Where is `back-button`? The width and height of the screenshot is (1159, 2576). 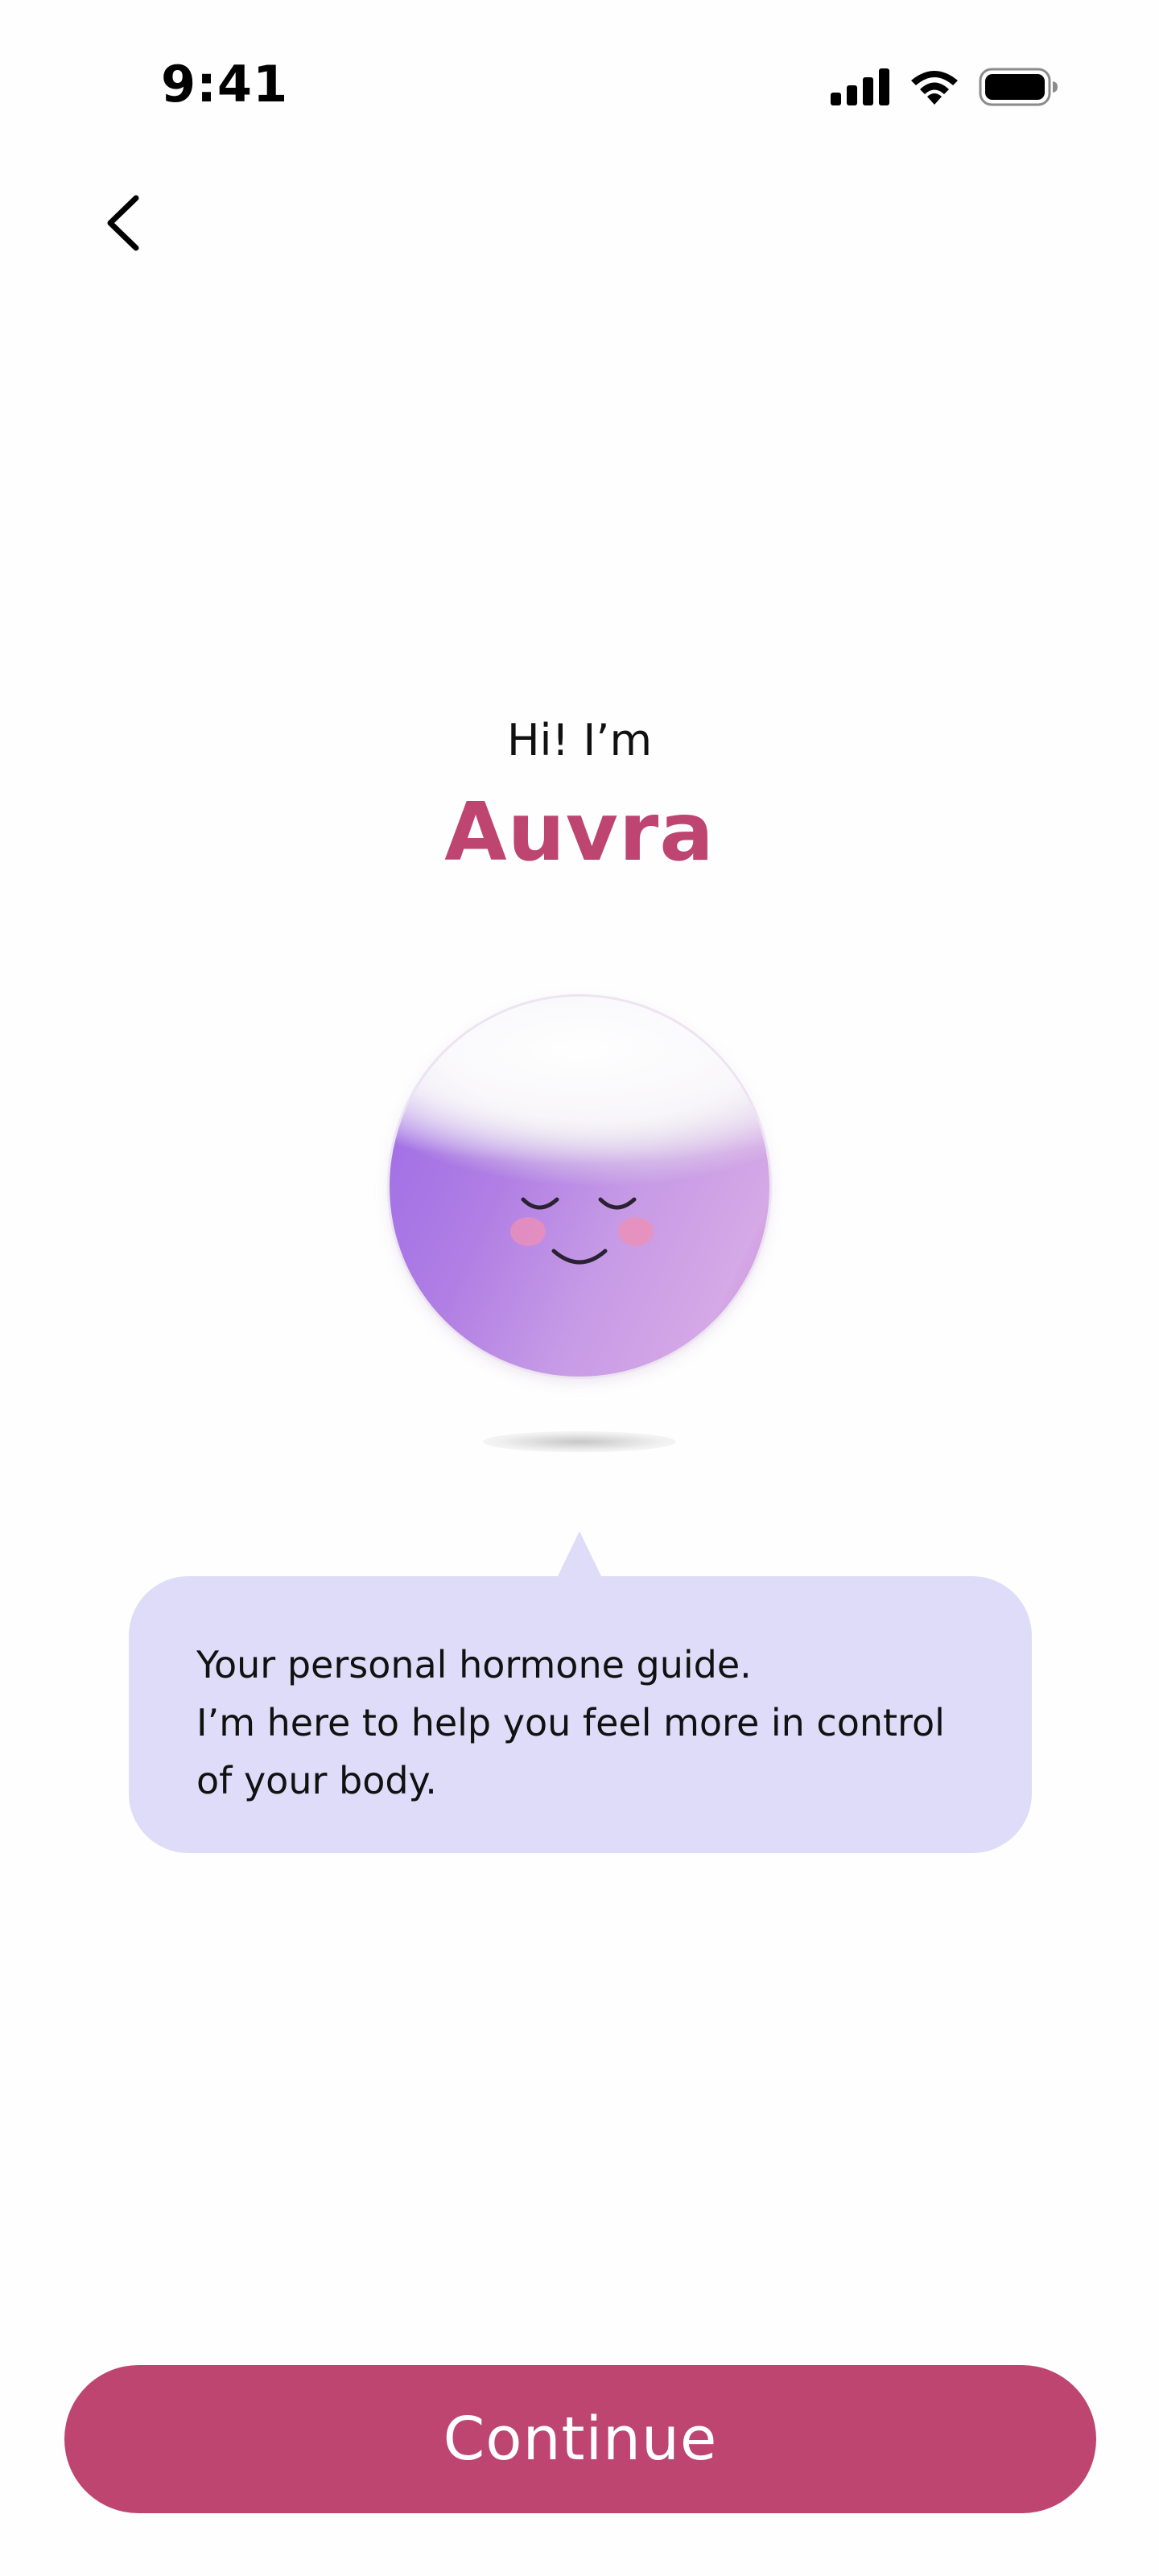
back-button is located at coordinates (122, 224).